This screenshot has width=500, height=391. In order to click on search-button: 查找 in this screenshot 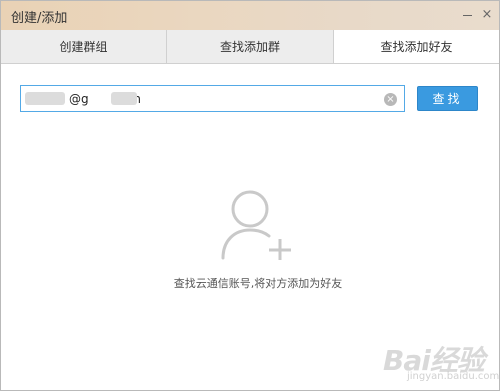, I will do `click(447, 98)`.